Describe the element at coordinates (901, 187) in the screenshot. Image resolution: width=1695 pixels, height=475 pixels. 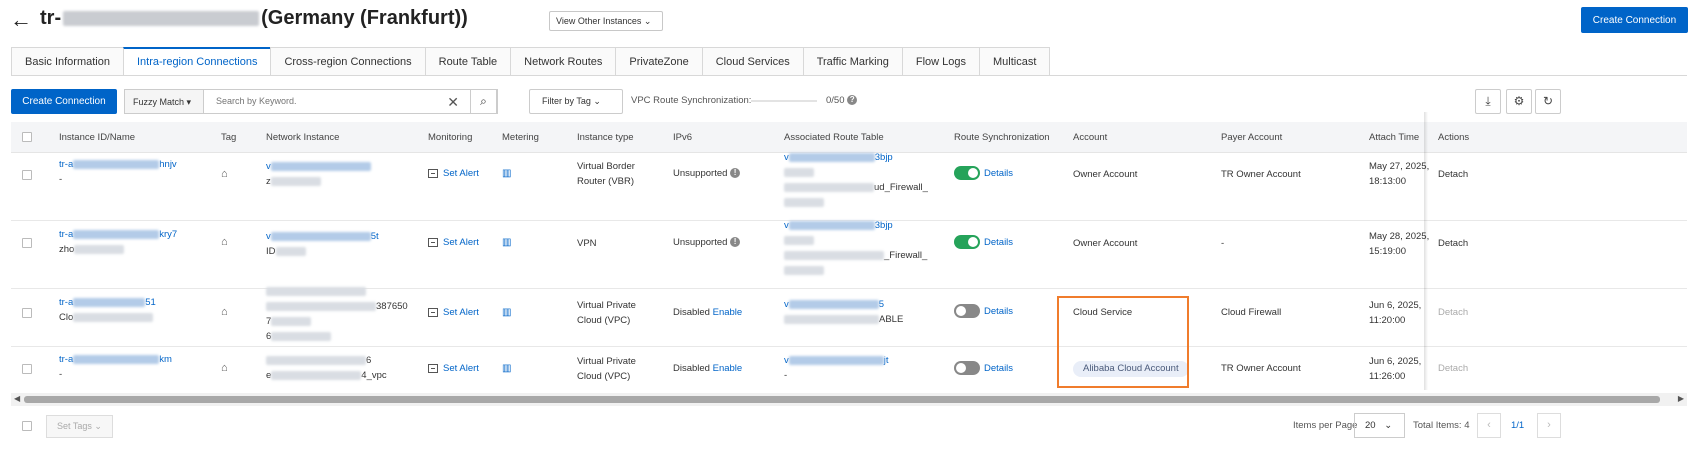
I see `route-table-name: ud_Firewall_` at that location.